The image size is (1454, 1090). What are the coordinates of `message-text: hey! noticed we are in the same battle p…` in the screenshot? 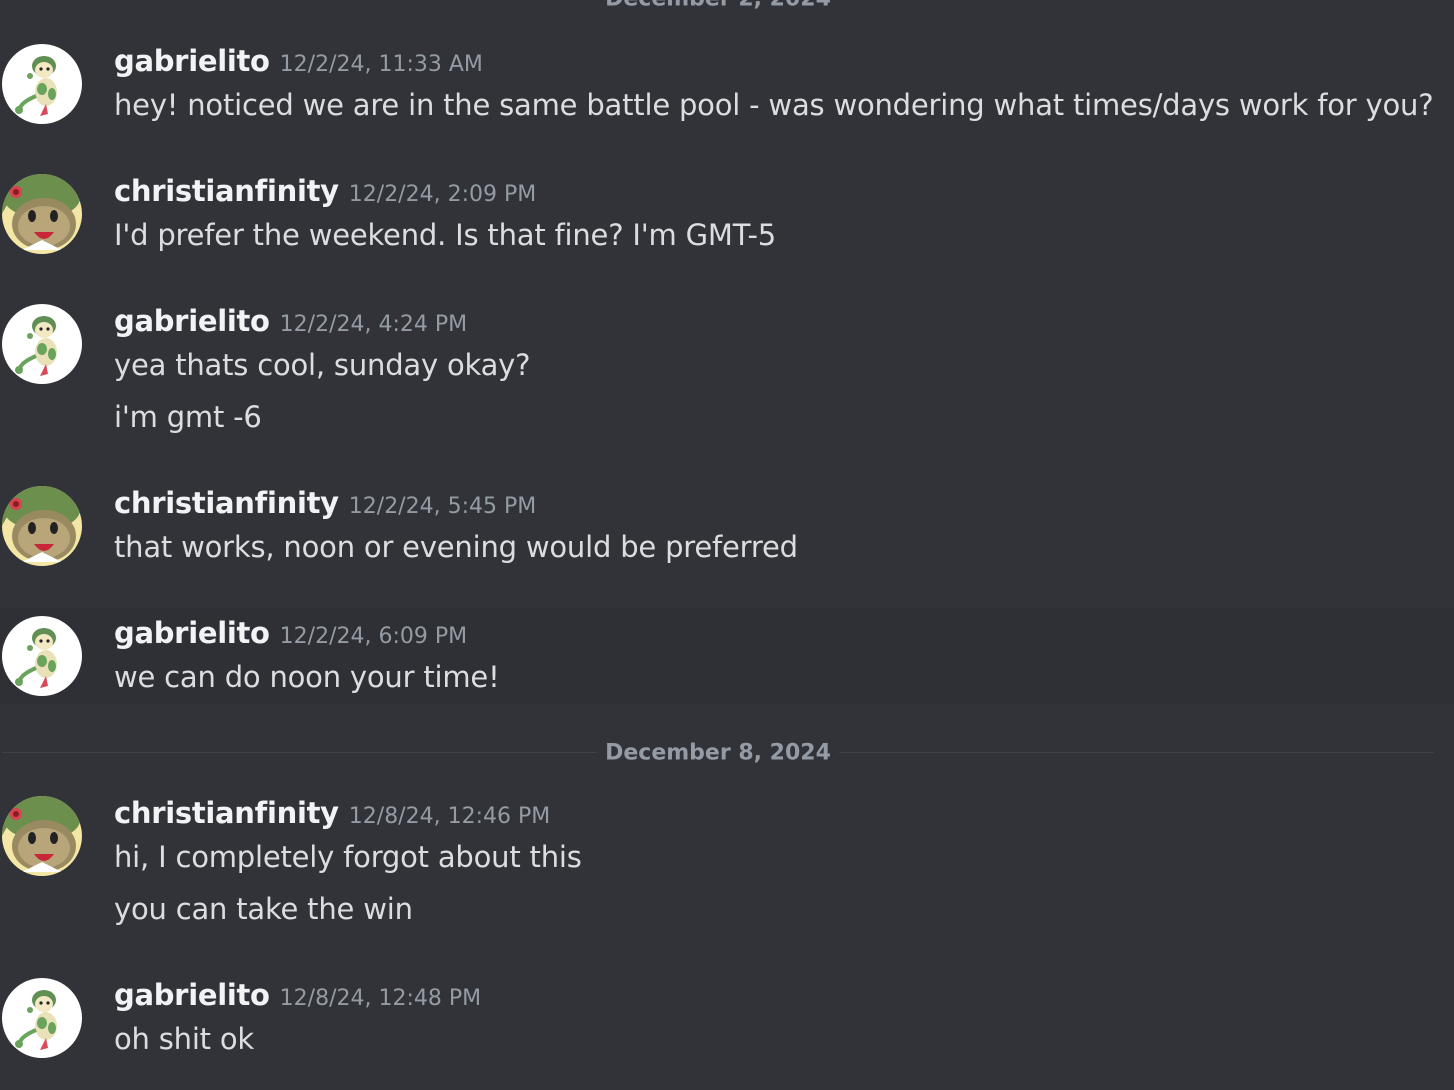 It's located at (774, 105).